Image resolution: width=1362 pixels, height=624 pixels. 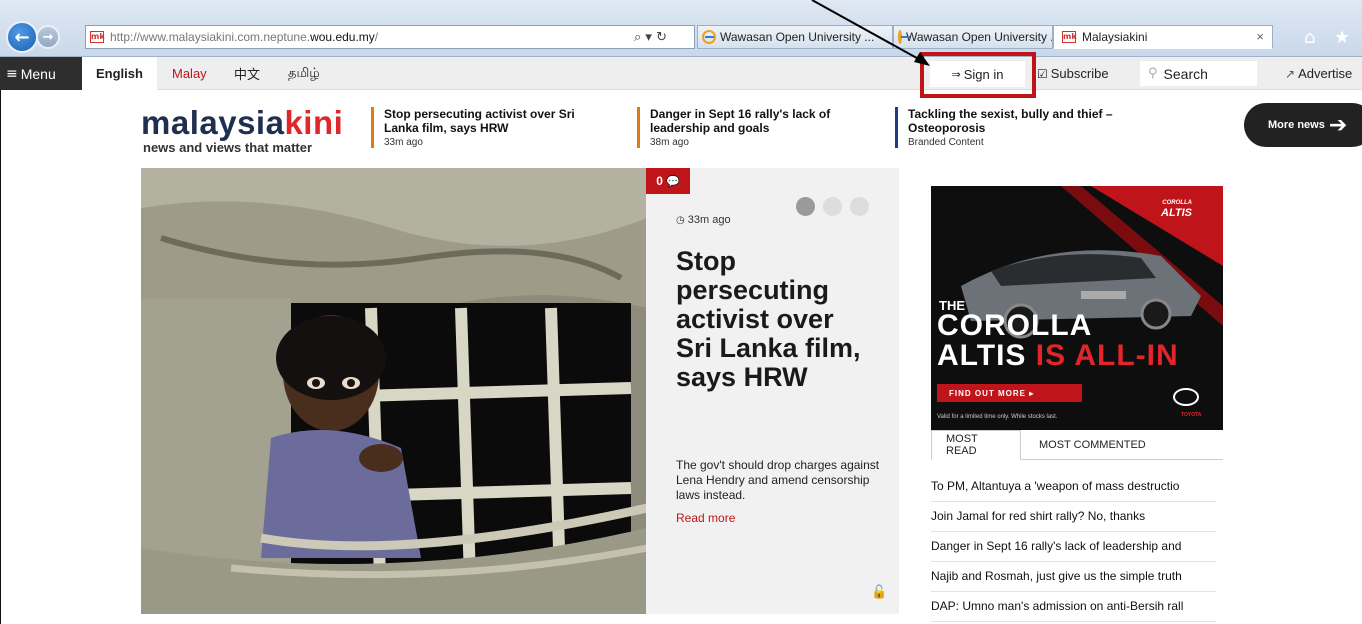 What do you see at coordinates (1009, 393) in the screenshot?
I see `find-out-more-button: FIND OUT MORE ▸` at bounding box center [1009, 393].